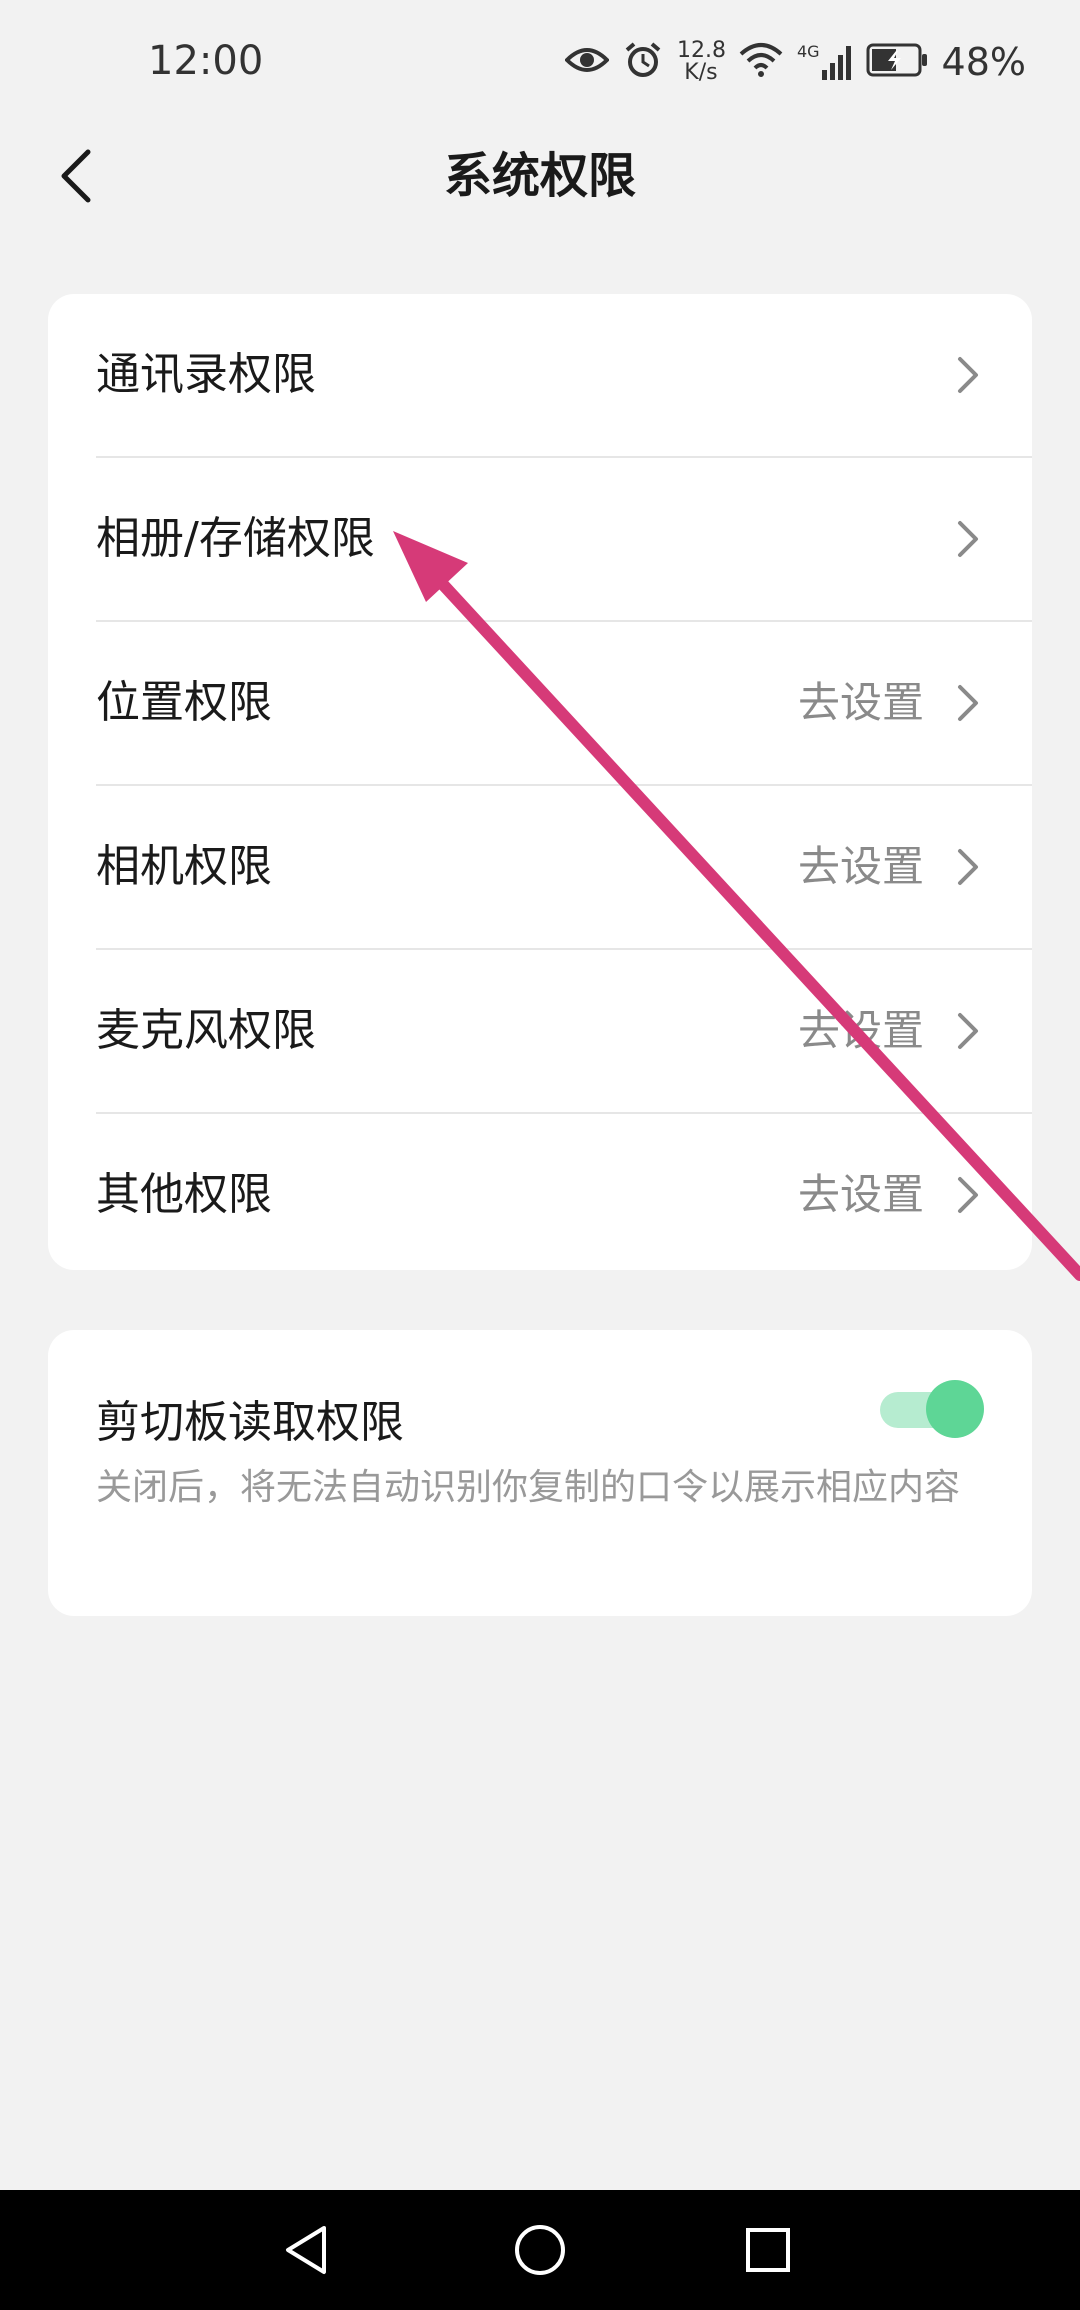  I want to click on chevron-left-icon, so click(76, 176).